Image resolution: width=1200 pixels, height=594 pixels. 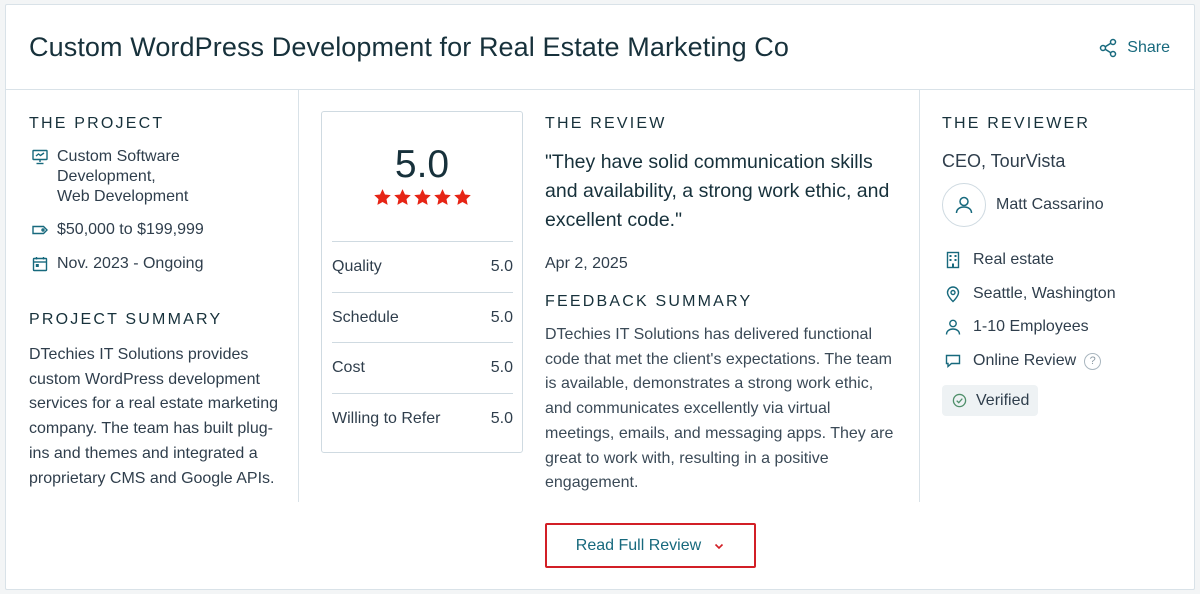 What do you see at coordinates (40, 157) in the screenshot?
I see `presentation-icon` at bounding box center [40, 157].